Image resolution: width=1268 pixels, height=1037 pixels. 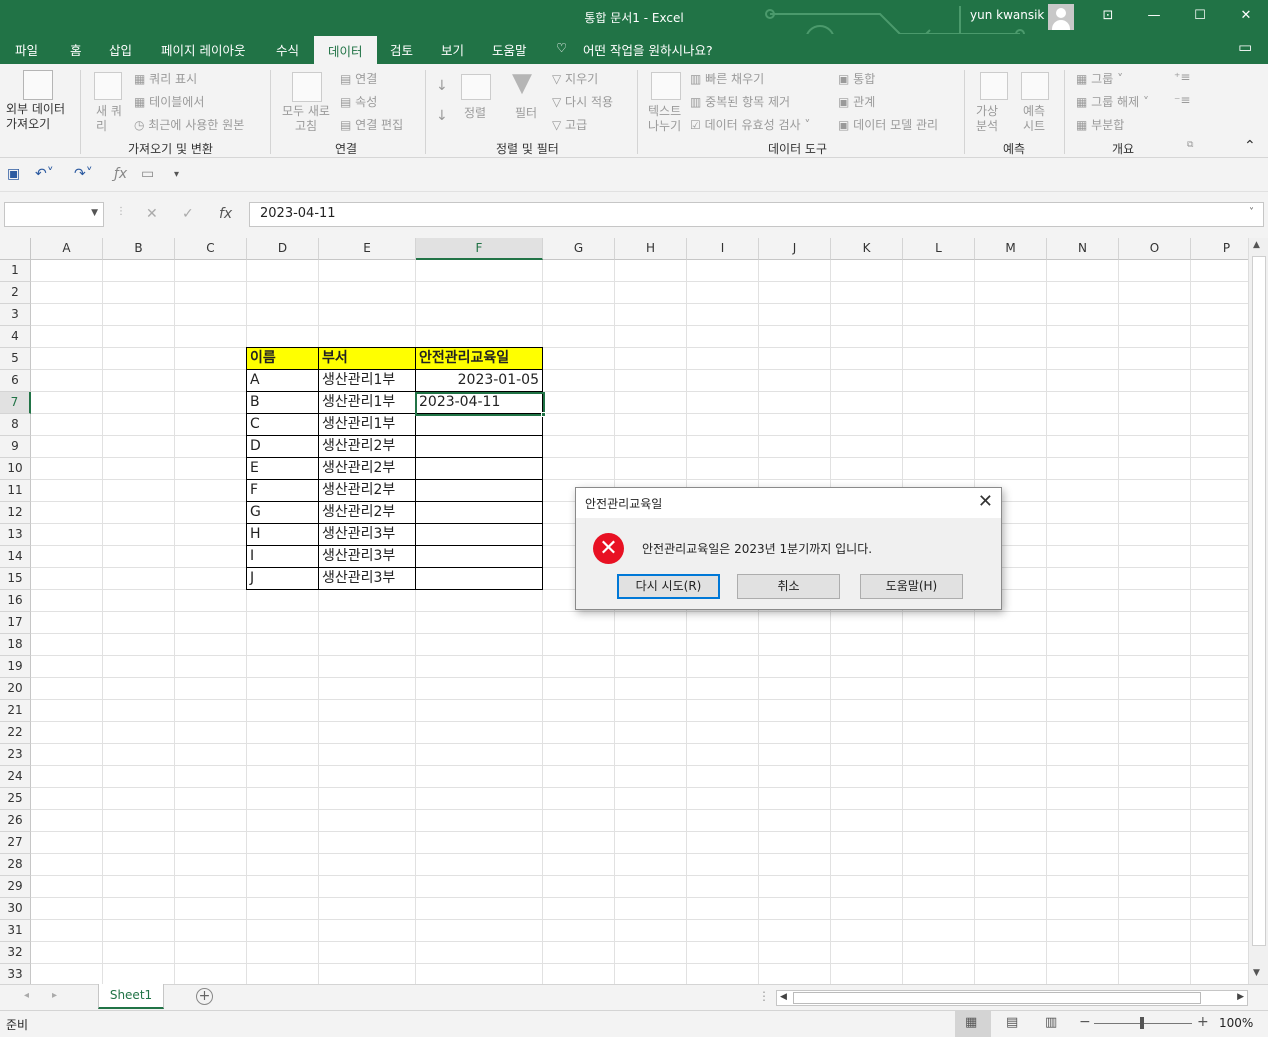 What do you see at coordinates (283, 425) in the screenshot?
I see `name-cell: C` at bounding box center [283, 425].